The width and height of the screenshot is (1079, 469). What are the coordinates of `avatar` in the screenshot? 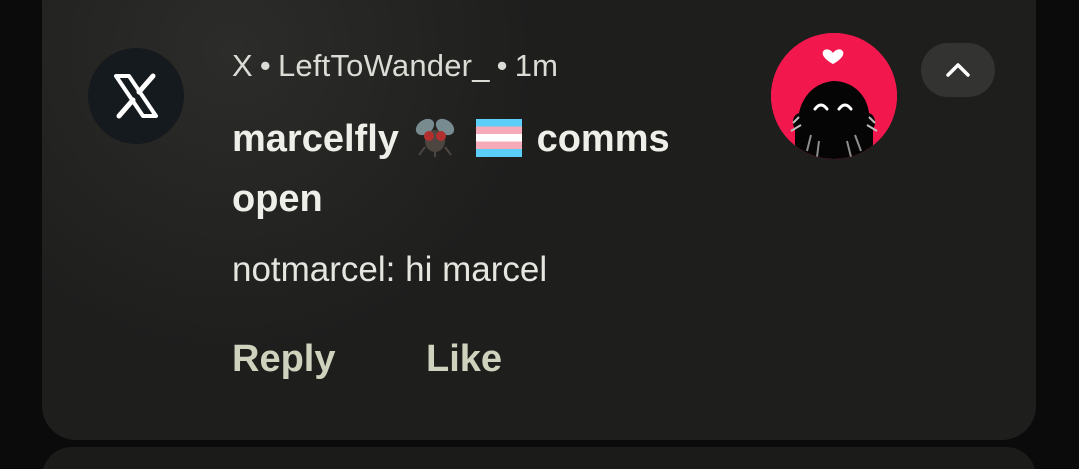 It's located at (834, 96).